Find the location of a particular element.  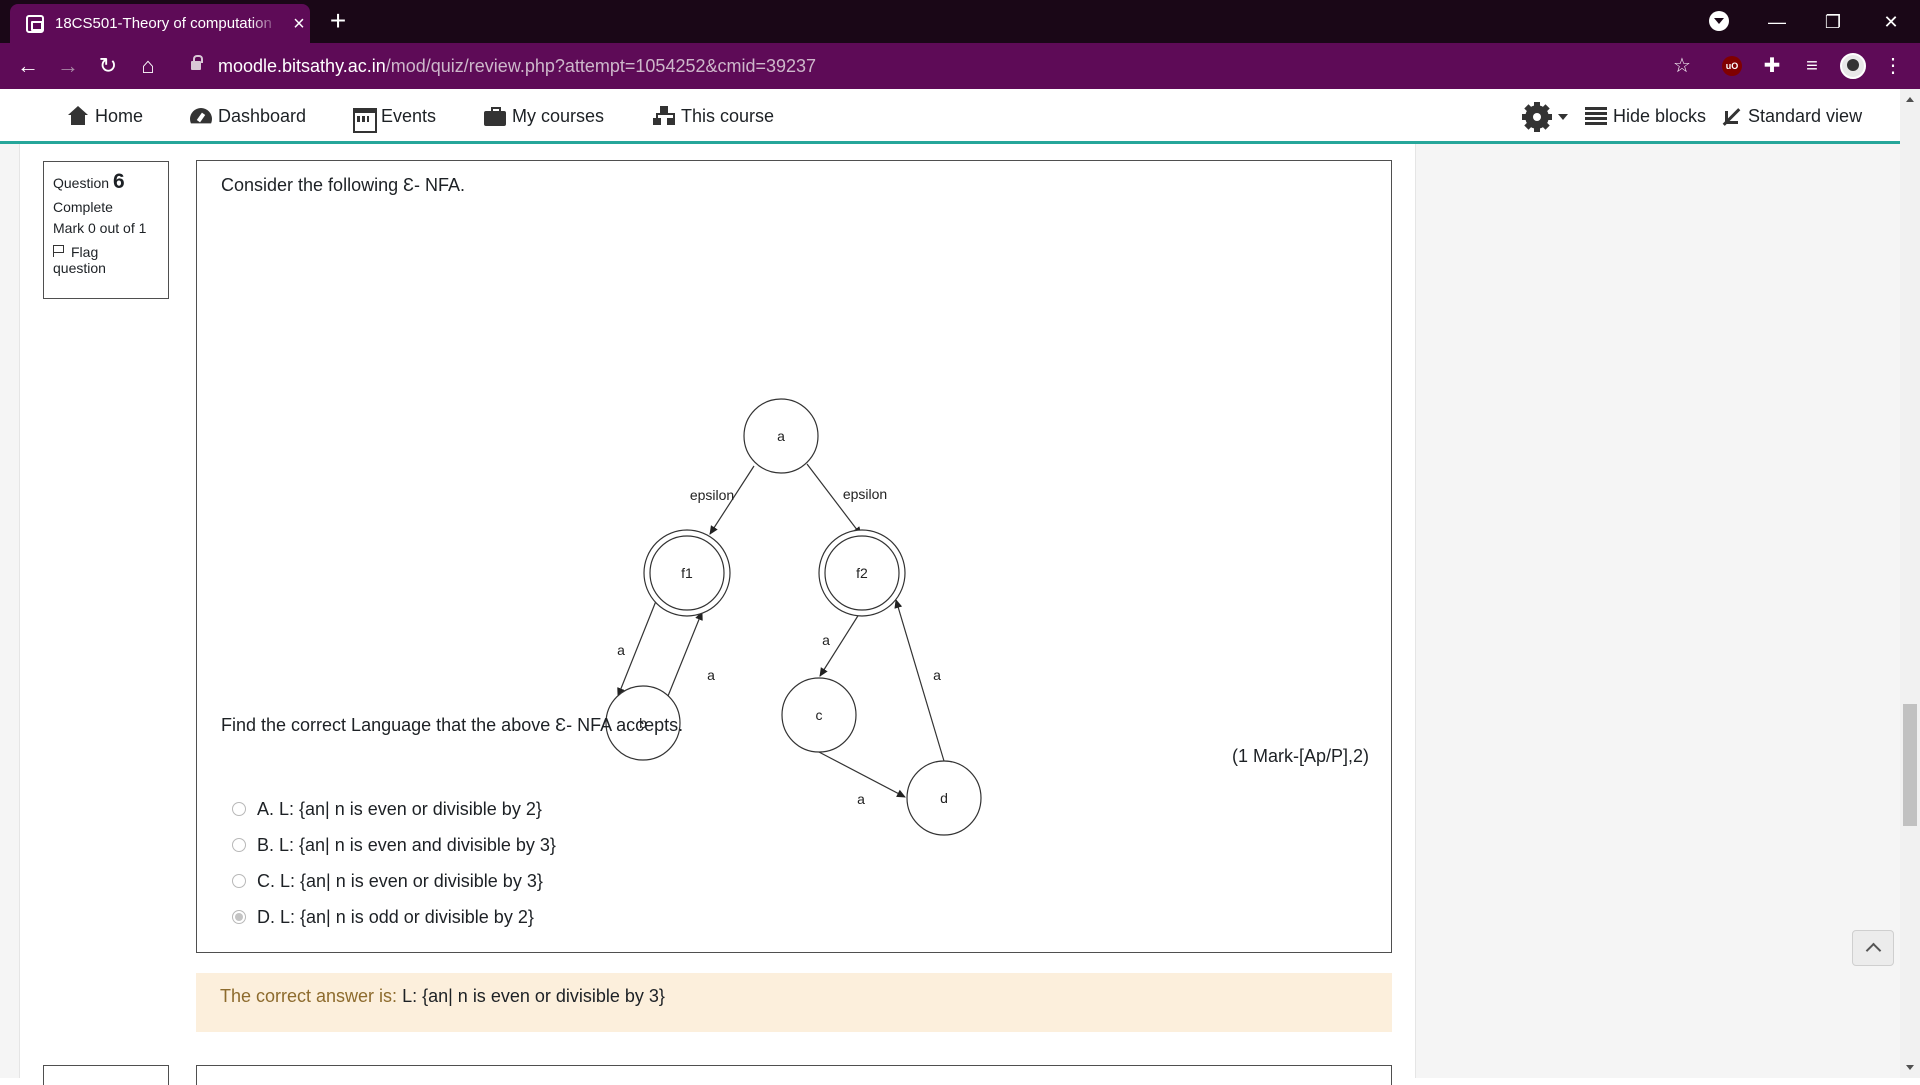

scroll-thumb is located at coordinates (1910, 765).